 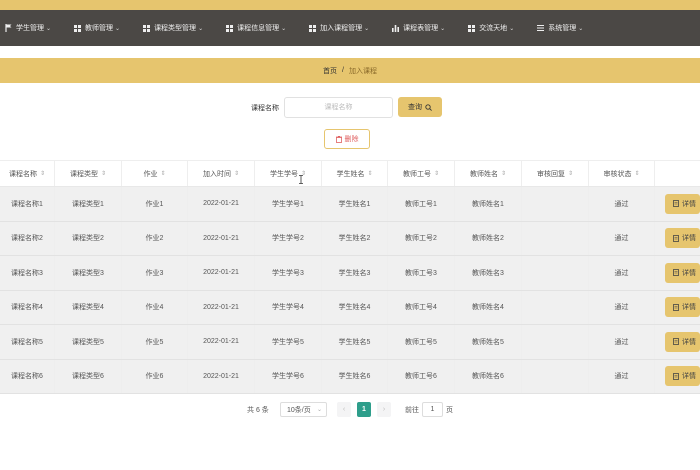 What do you see at coordinates (338, 139) in the screenshot?
I see `trash-icon` at bounding box center [338, 139].